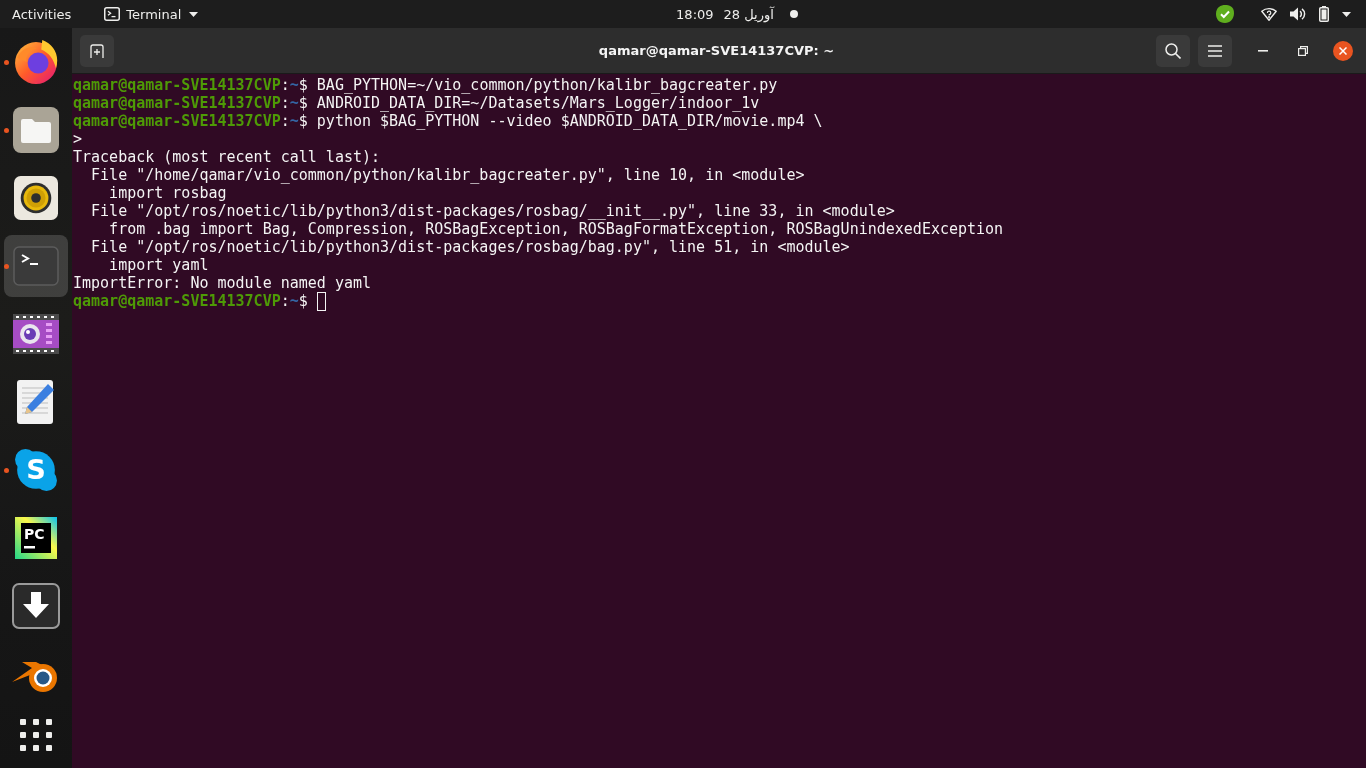  What do you see at coordinates (222, 283) in the screenshot?
I see `output-text: ImportError: No module named yaml` at bounding box center [222, 283].